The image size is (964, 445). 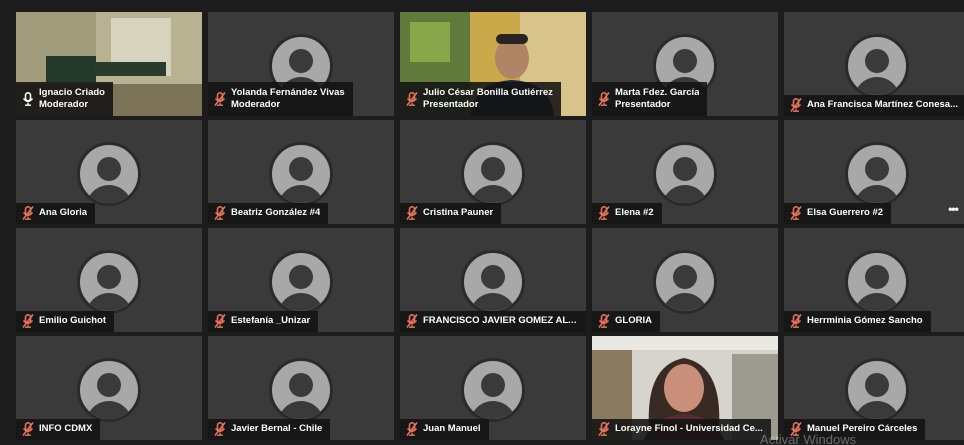 What do you see at coordinates (109, 64) in the screenshot?
I see `participant-tile: Ignacio Criado Moderador` at bounding box center [109, 64].